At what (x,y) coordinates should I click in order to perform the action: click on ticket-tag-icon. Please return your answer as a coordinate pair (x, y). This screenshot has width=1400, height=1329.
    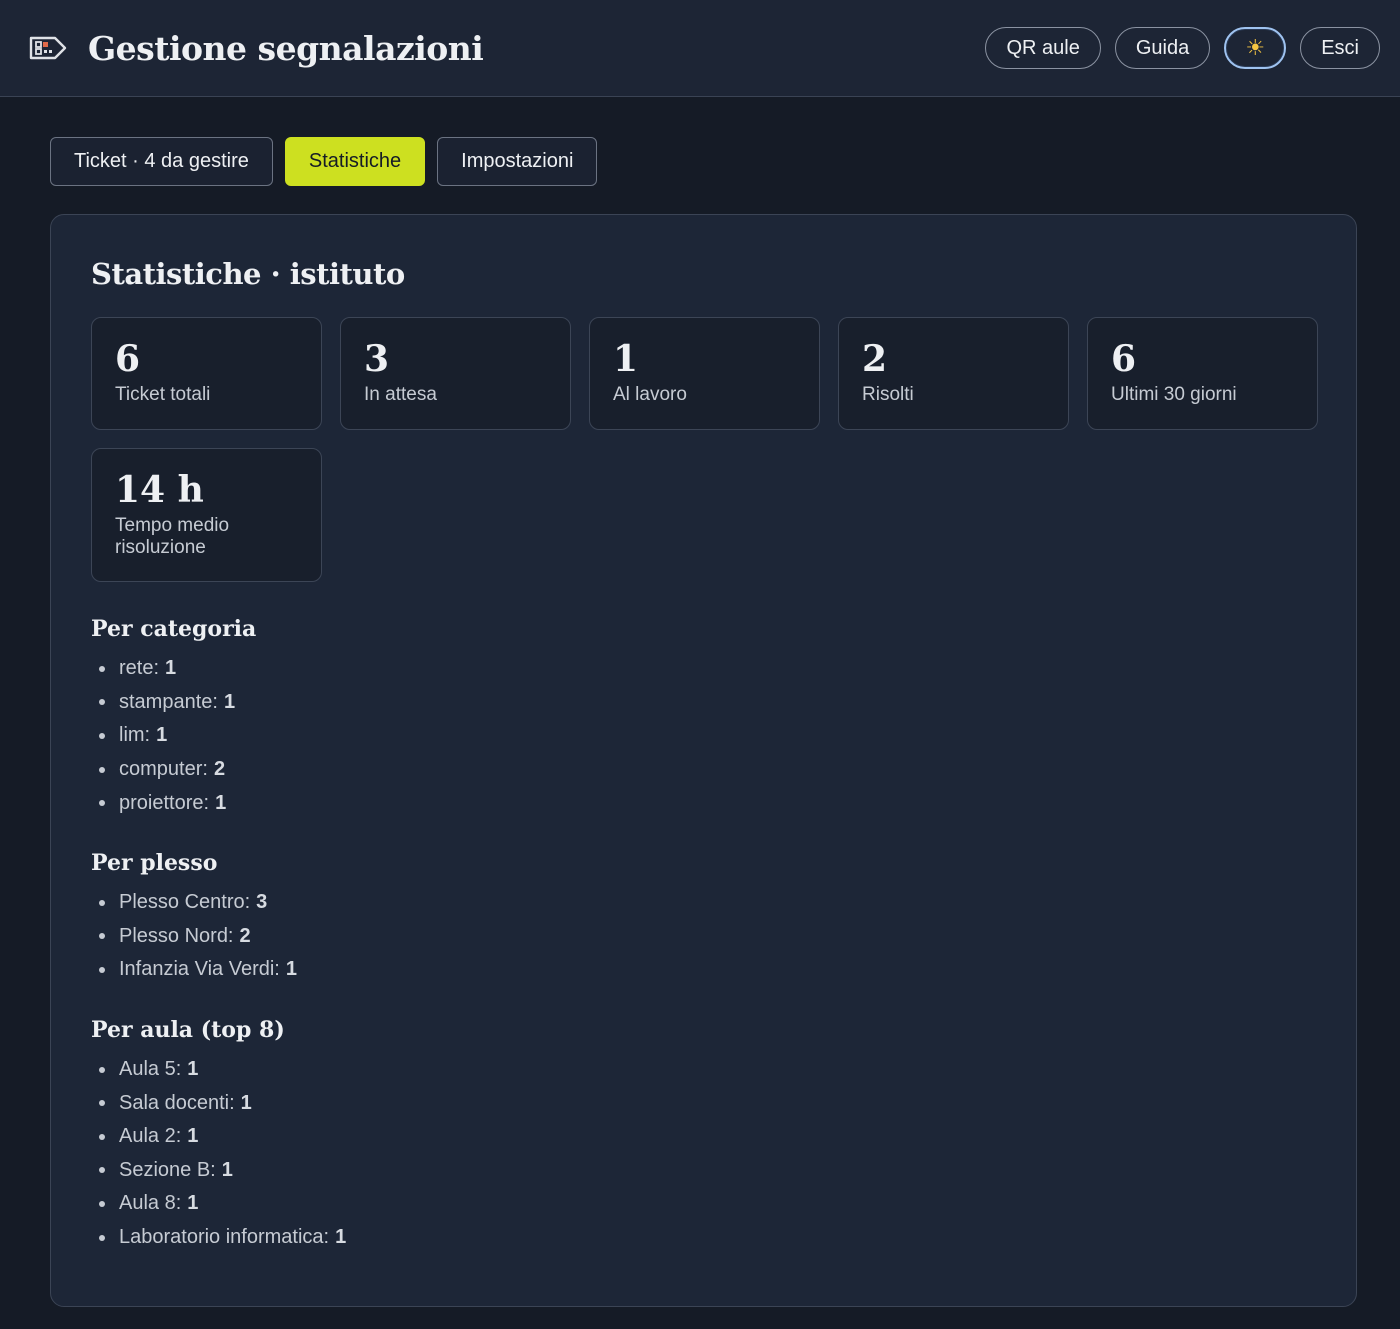
    Looking at the image, I should click on (48, 48).